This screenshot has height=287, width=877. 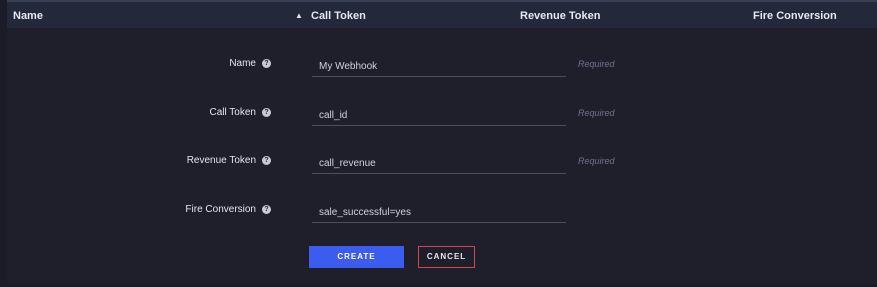 I want to click on call-token-field-label: Call Token ?, so click(x=240, y=112).